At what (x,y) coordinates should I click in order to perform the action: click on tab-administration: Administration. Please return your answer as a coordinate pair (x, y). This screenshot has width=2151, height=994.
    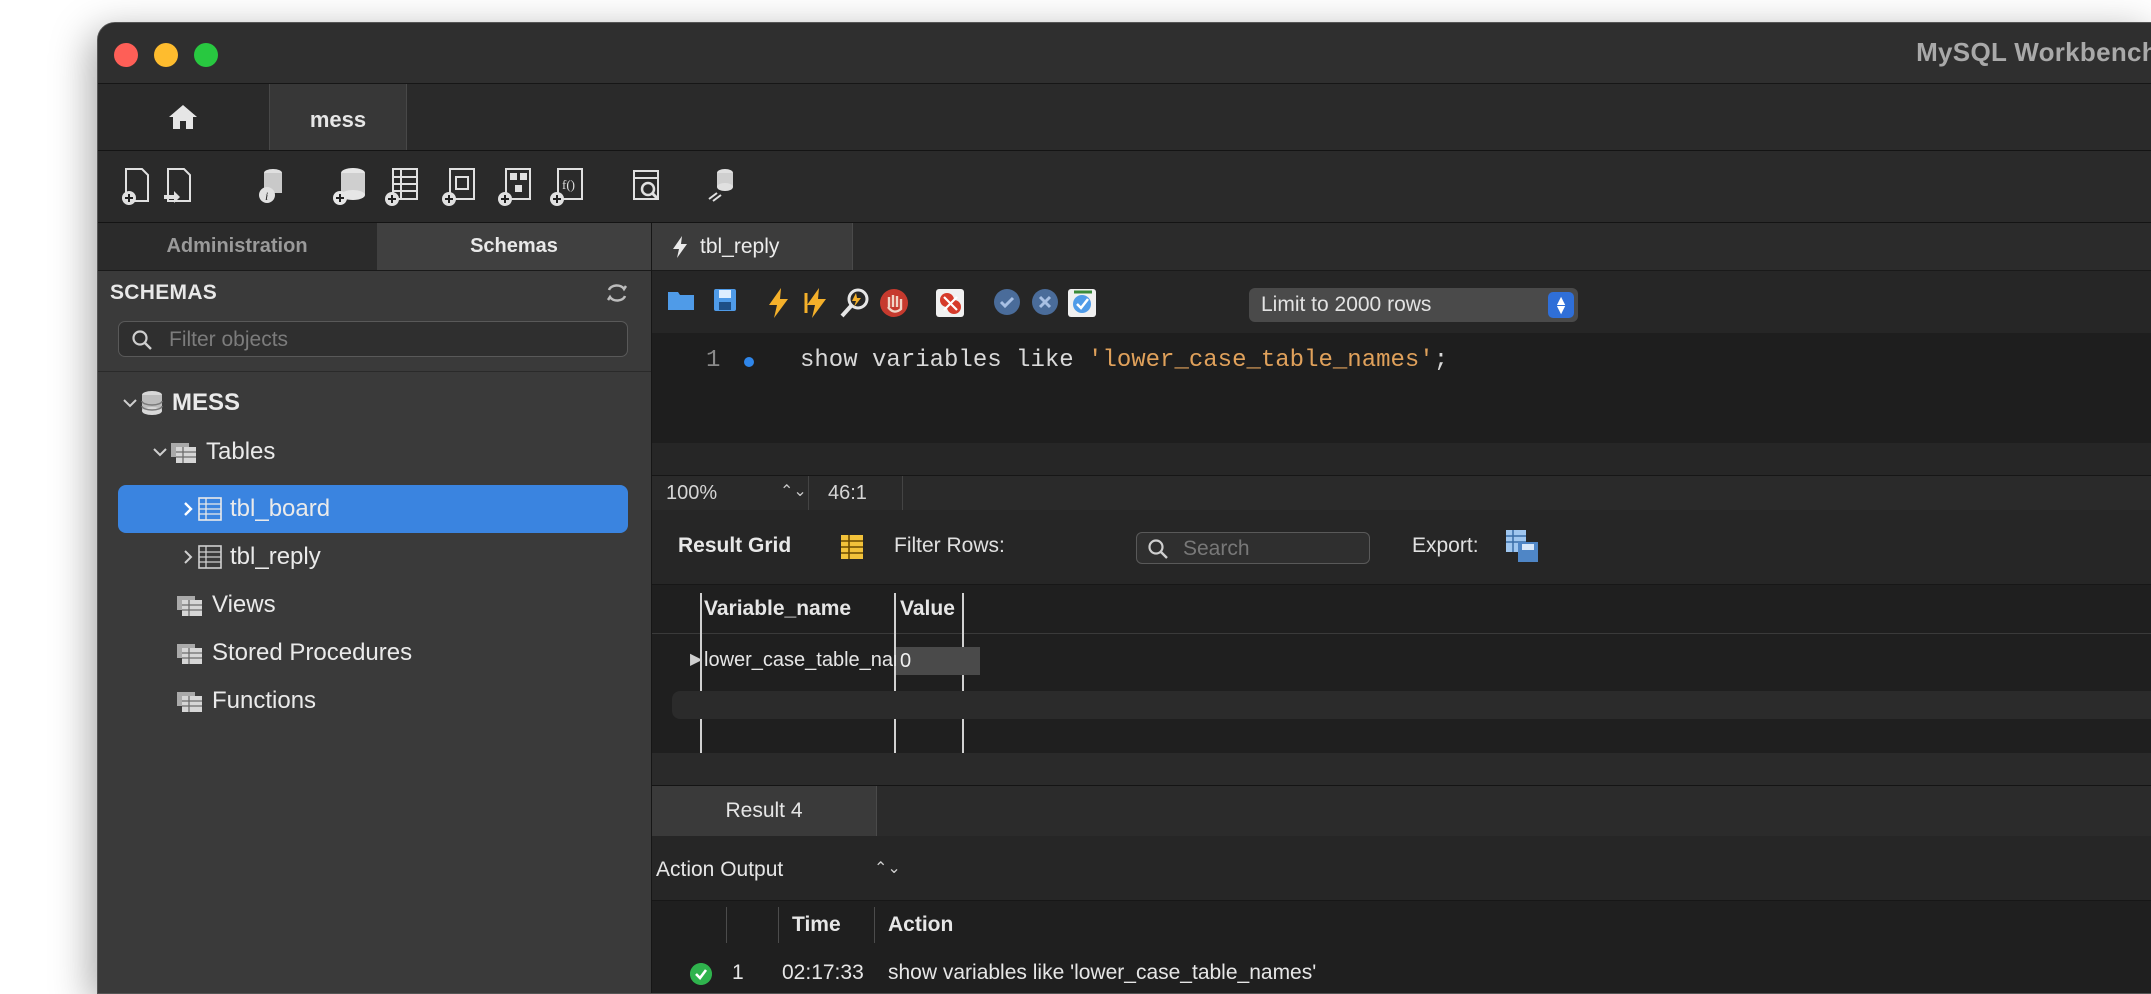
    Looking at the image, I should click on (237, 246).